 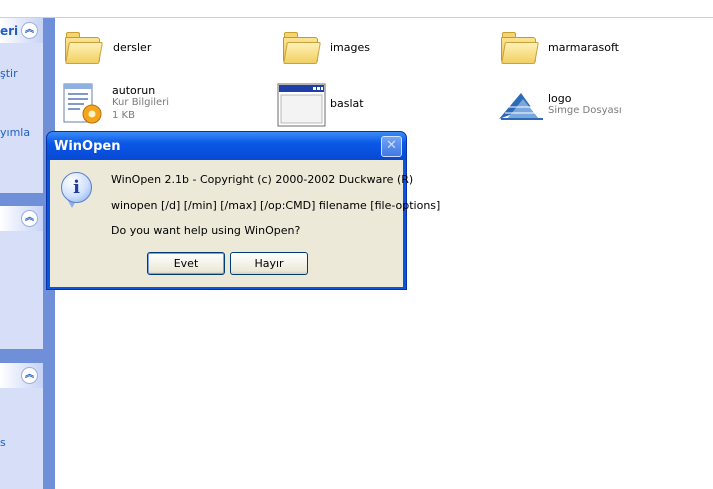 I want to click on task-panel-1-title: eri, so click(x=9, y=31).